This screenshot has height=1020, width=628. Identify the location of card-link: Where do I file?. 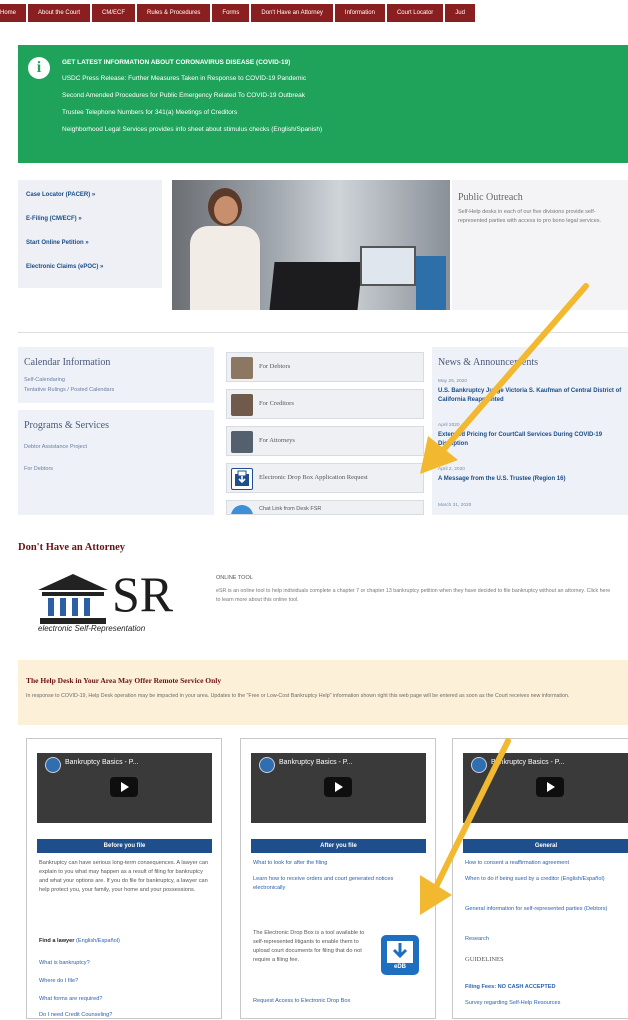
(125, 981).